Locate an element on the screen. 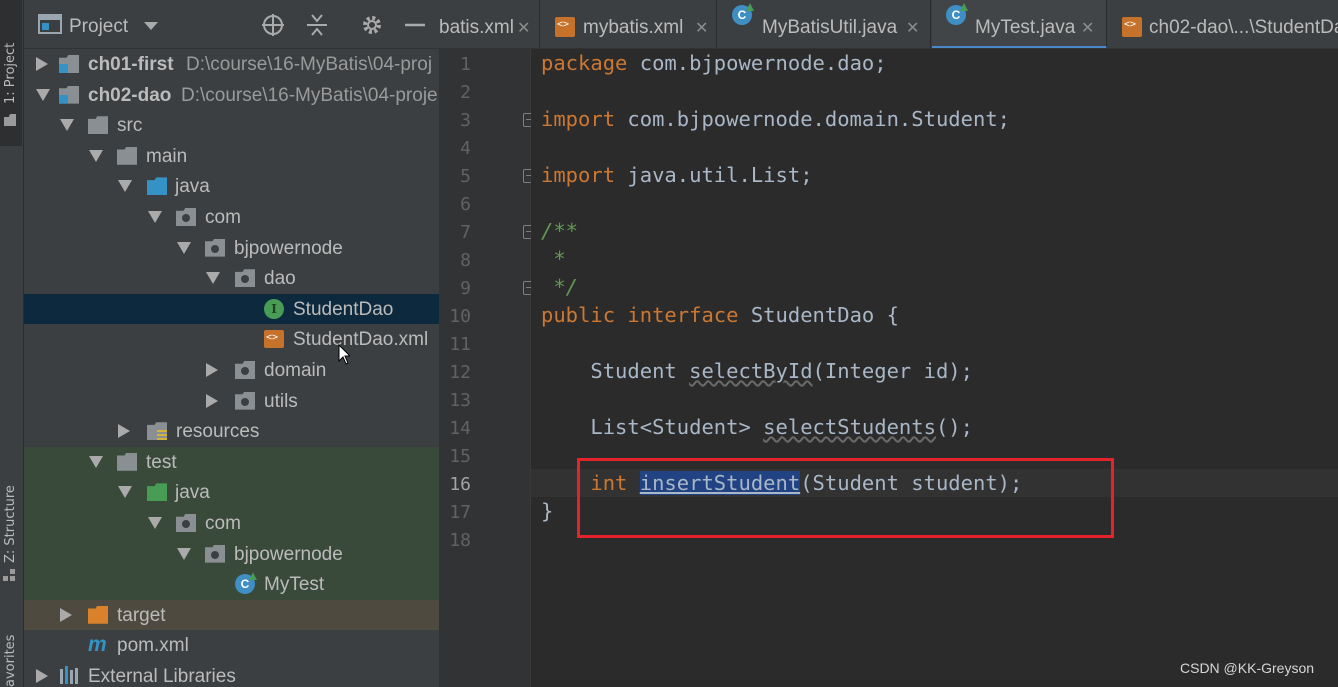  tree-item-label: domain is located at coordinates (295, 370).